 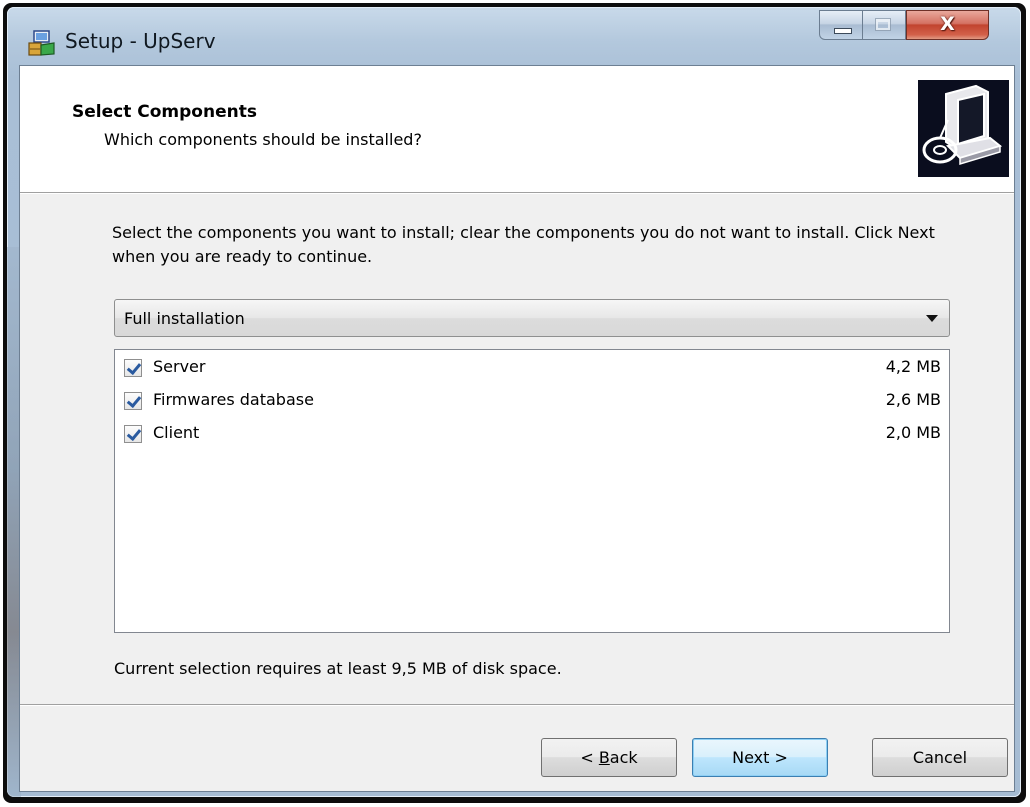 I want to click on close-icon: X, so click(x=947, y=24).